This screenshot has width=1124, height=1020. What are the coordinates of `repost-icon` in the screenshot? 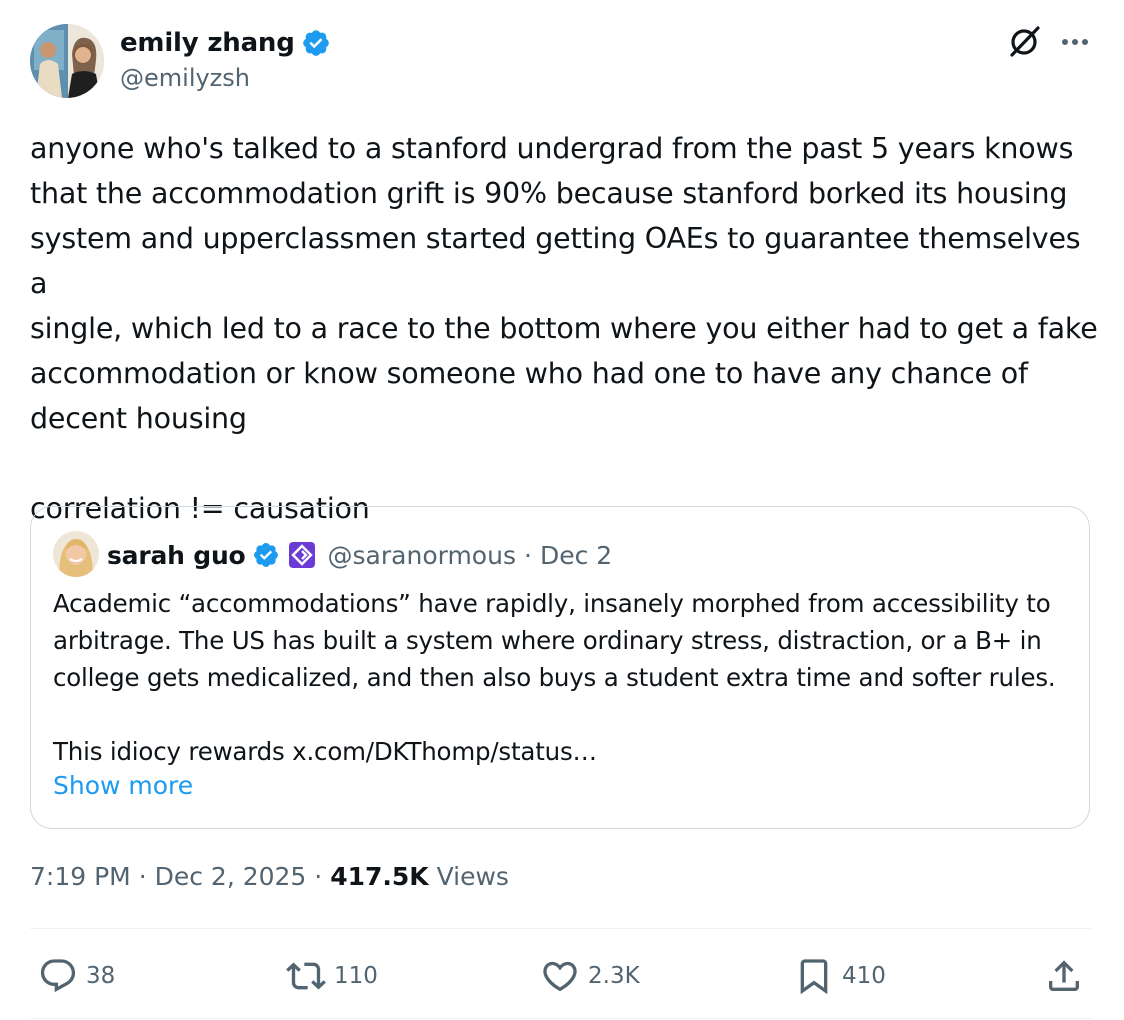 It's located at (306, 976).